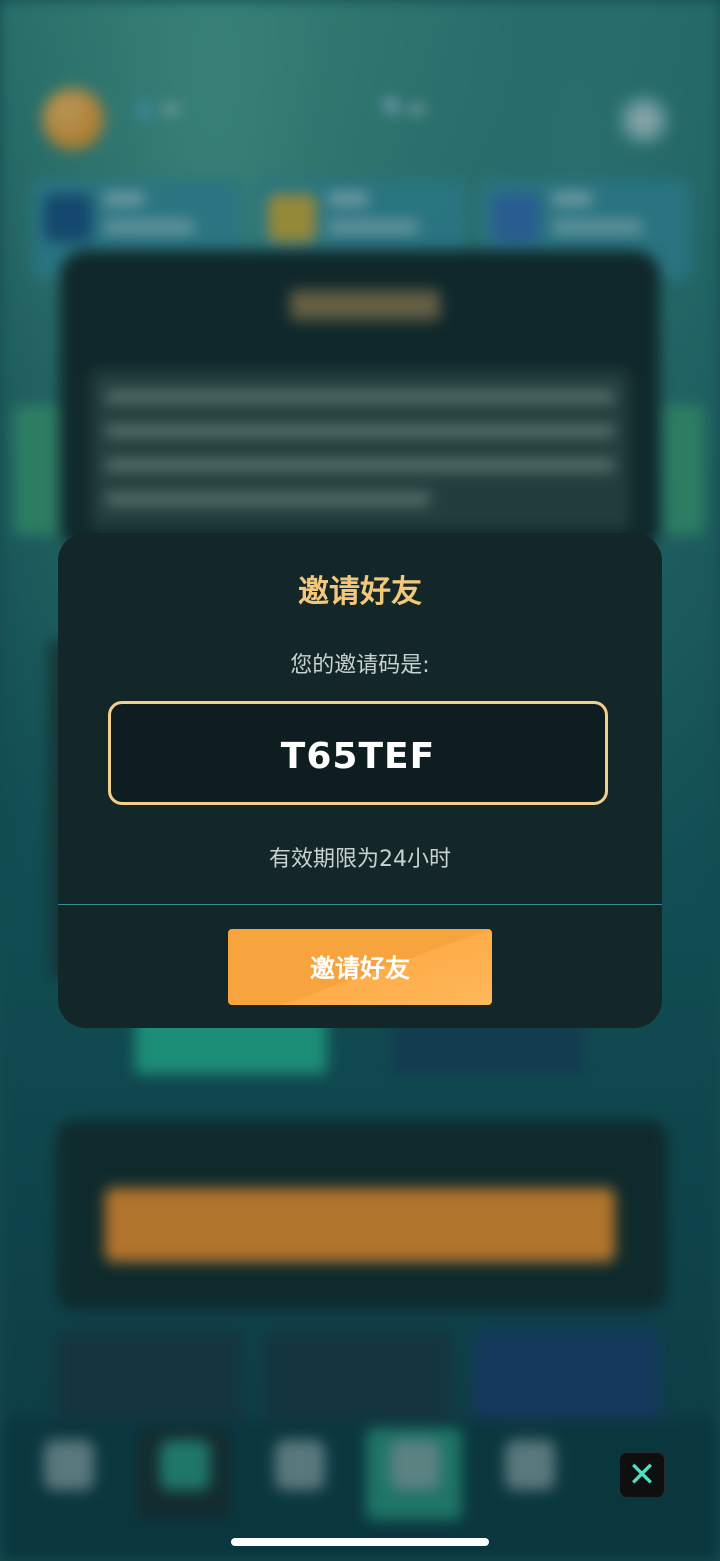  What do you see at coordinates (360, 904) in the screenshot?
I see `divider` at bounding box center [360, 904].